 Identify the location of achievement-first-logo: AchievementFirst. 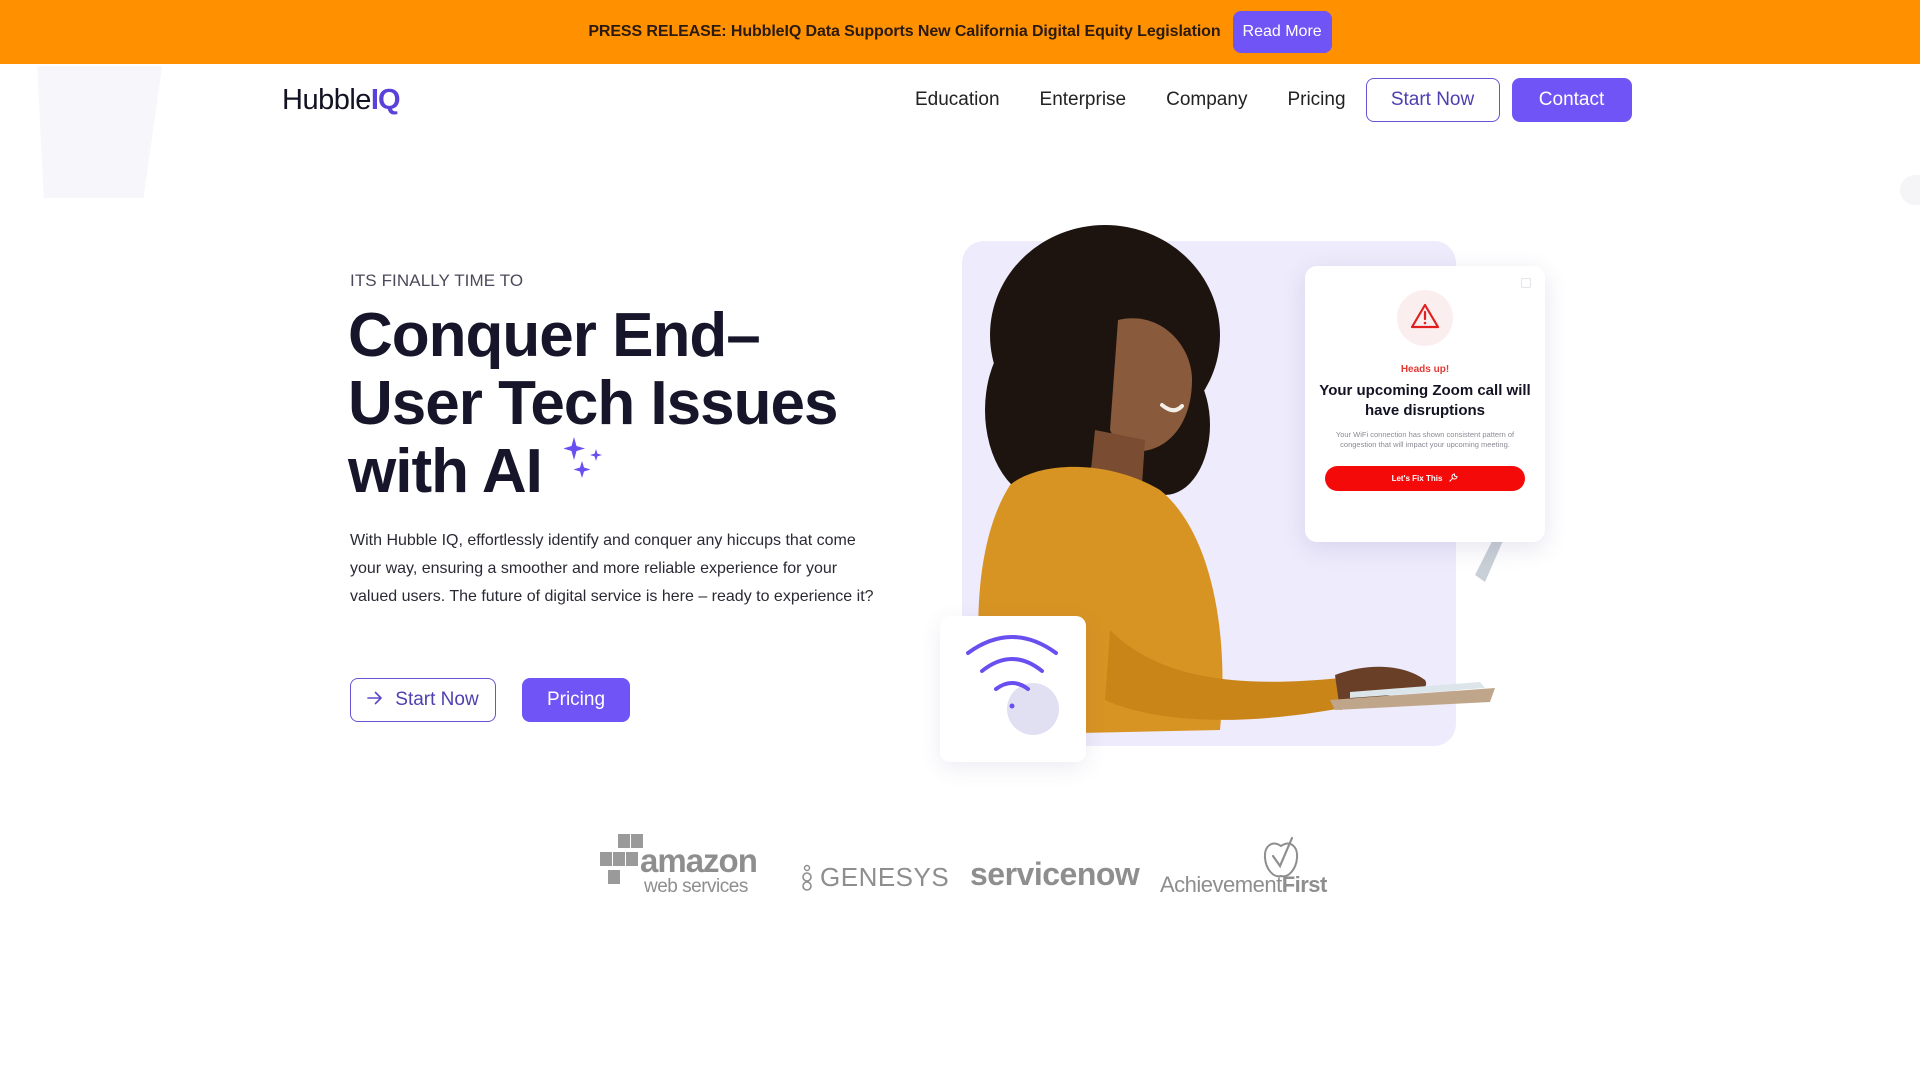
(1250, 870).